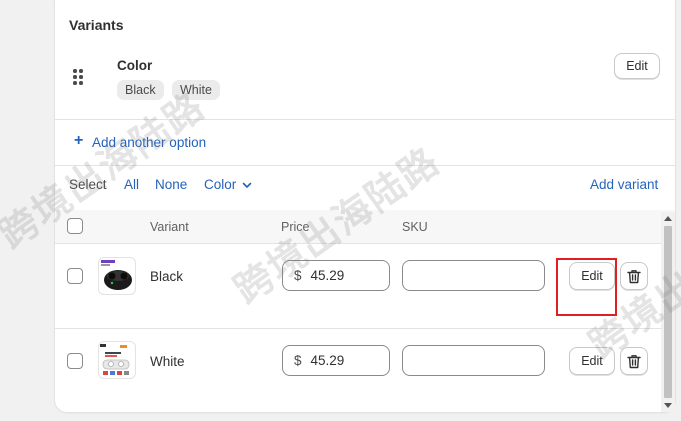 The width and height of the screenshot is (681, 421). What do you see at coordinates (586, 287) in the screenshot?
I see `edit-highlight-box` at bounding box center [586, 287].